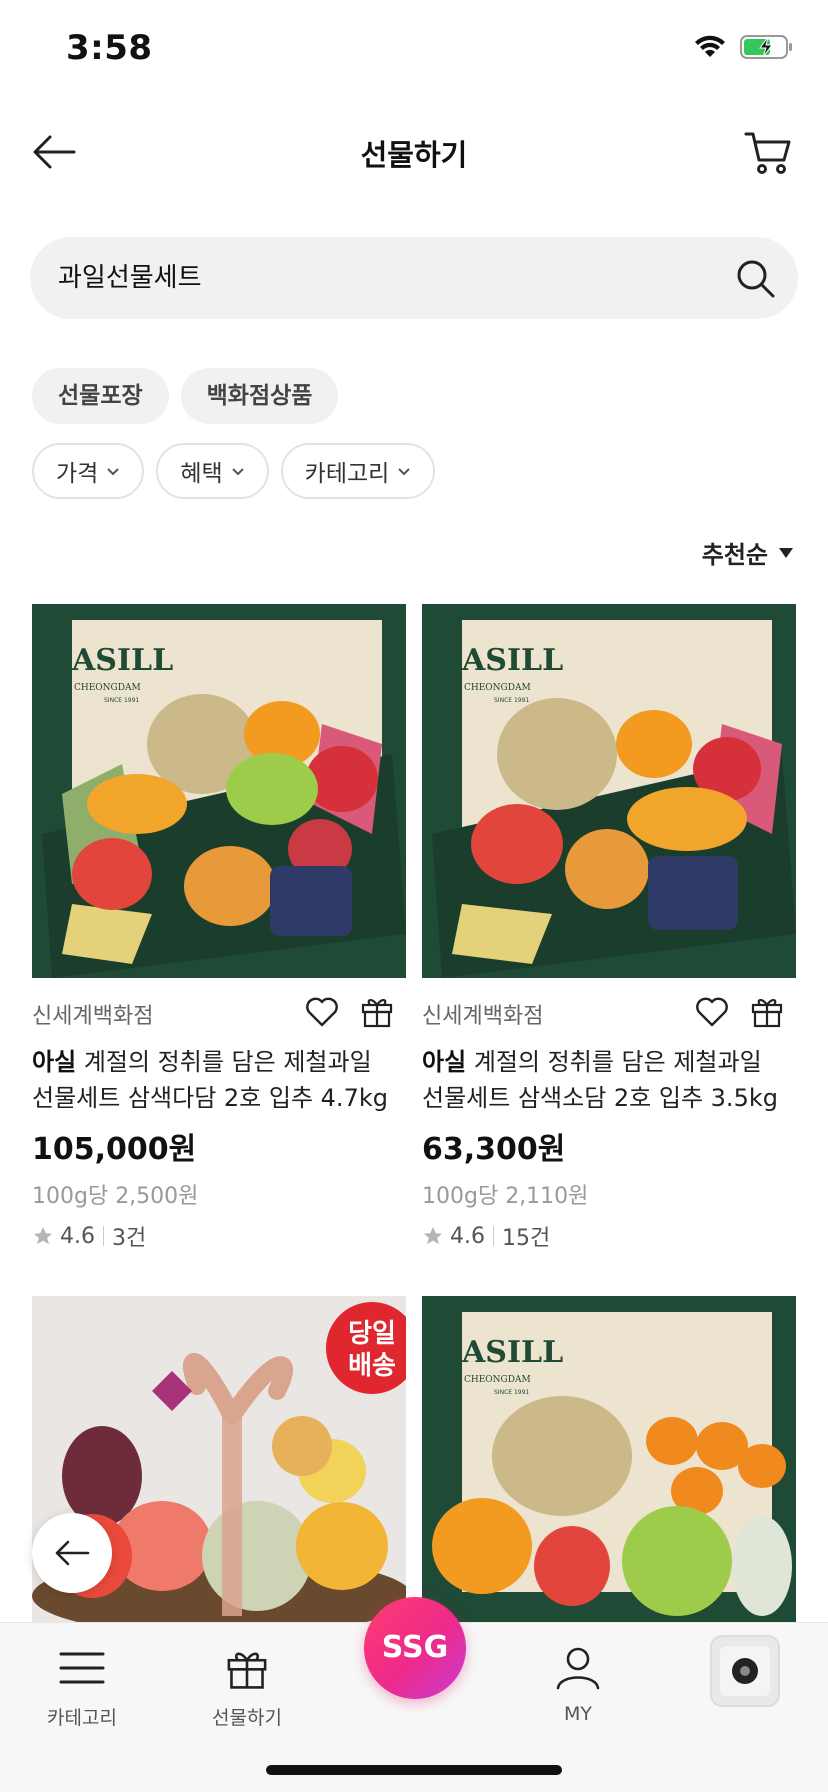 The width and height of the screenshot is (828, 1792). I want to click on badge-line1: 당일, so click(372, 1334).